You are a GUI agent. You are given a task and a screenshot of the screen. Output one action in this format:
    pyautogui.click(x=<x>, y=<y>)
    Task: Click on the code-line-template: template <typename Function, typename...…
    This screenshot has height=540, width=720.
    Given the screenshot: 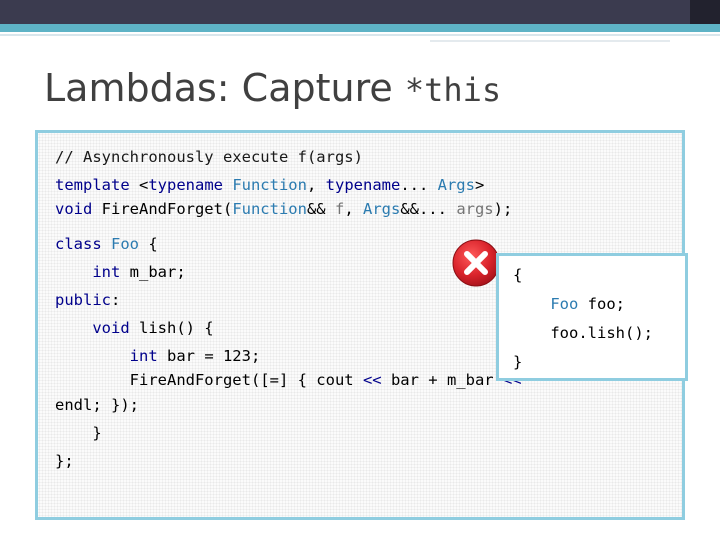 What is the action you would take?
    pyautogui.click(x=288, y=185)
    